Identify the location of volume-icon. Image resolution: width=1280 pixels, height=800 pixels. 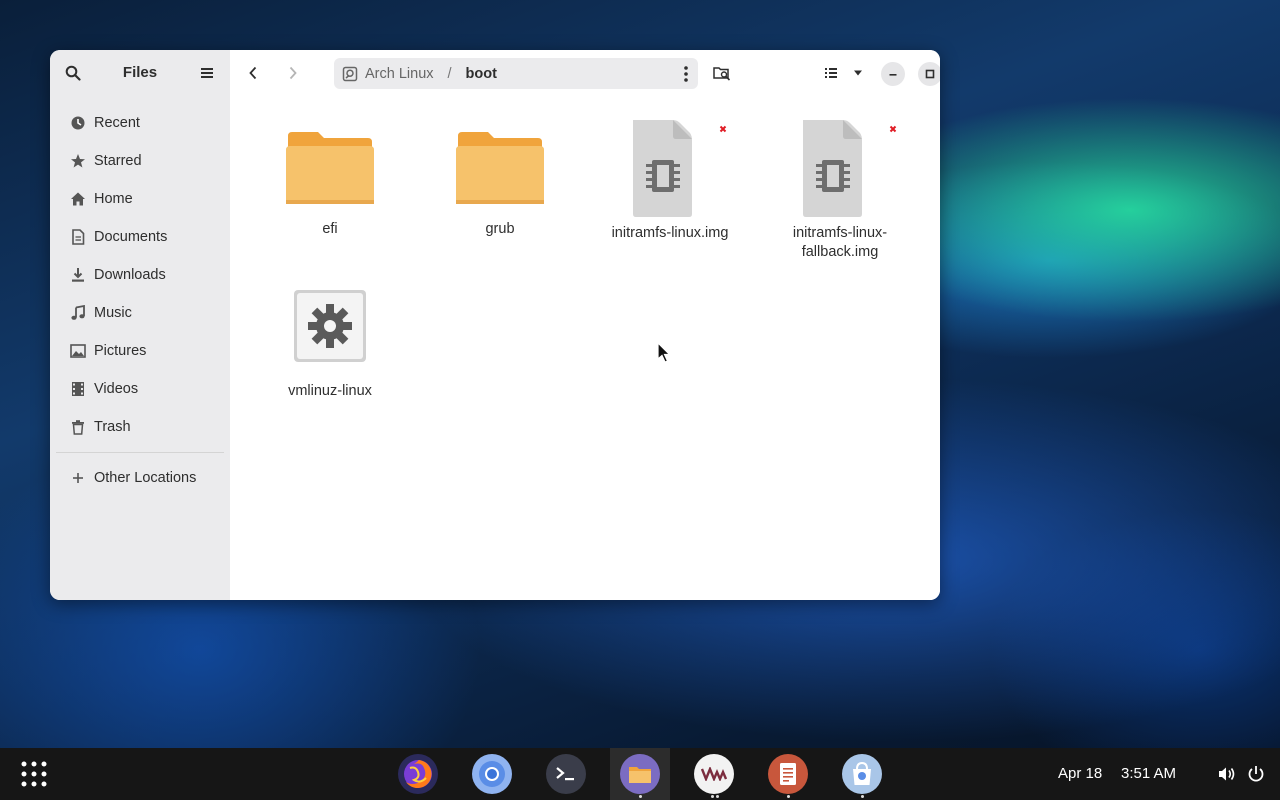
(1227, 774).